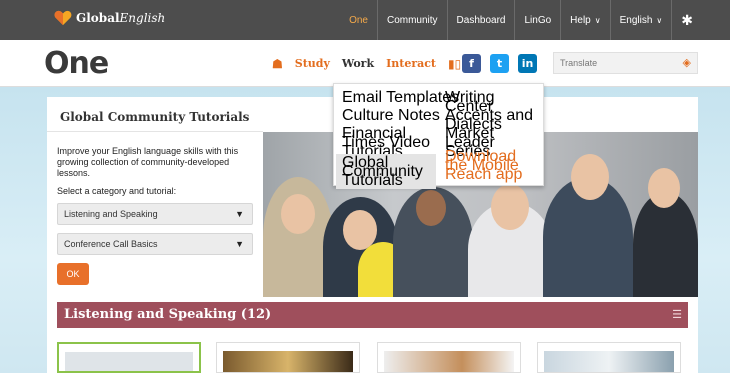  What do you see at coordinates (121, 18) in the screenshot?
I see `brand-name: GlobalEnglish` at bounding box center [121, 18].